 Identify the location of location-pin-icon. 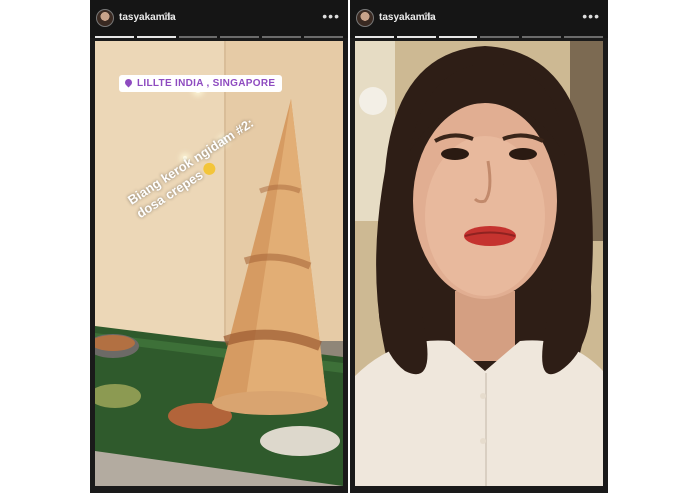
(128, 82).